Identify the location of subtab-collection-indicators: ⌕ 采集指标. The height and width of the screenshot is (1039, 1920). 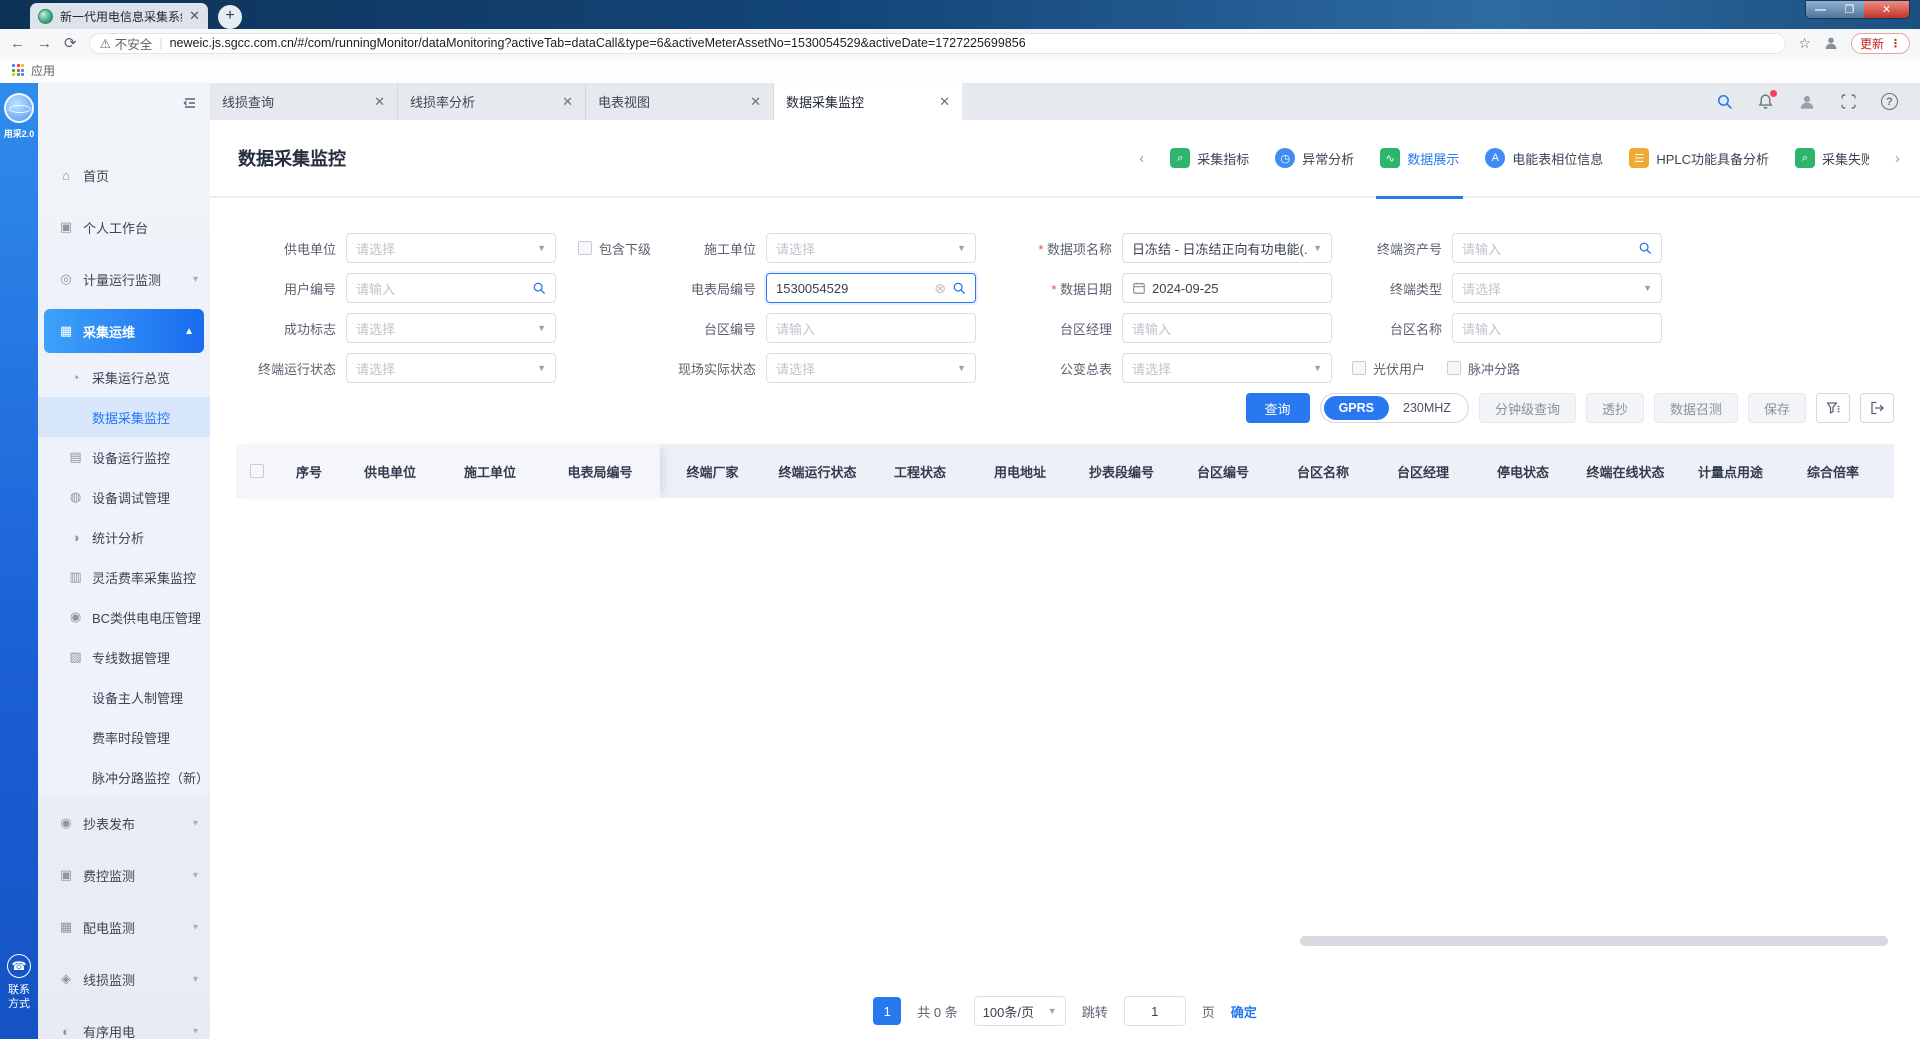
(1209, 158).